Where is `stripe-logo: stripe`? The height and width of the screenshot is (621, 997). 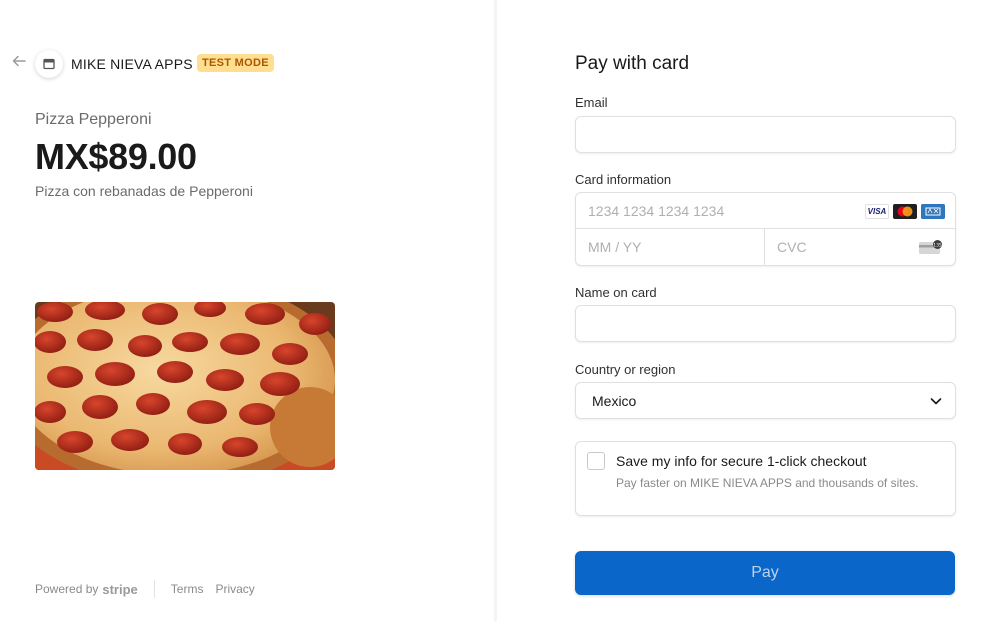
stripe-logo: stripe is located at coordinates (120, 589).